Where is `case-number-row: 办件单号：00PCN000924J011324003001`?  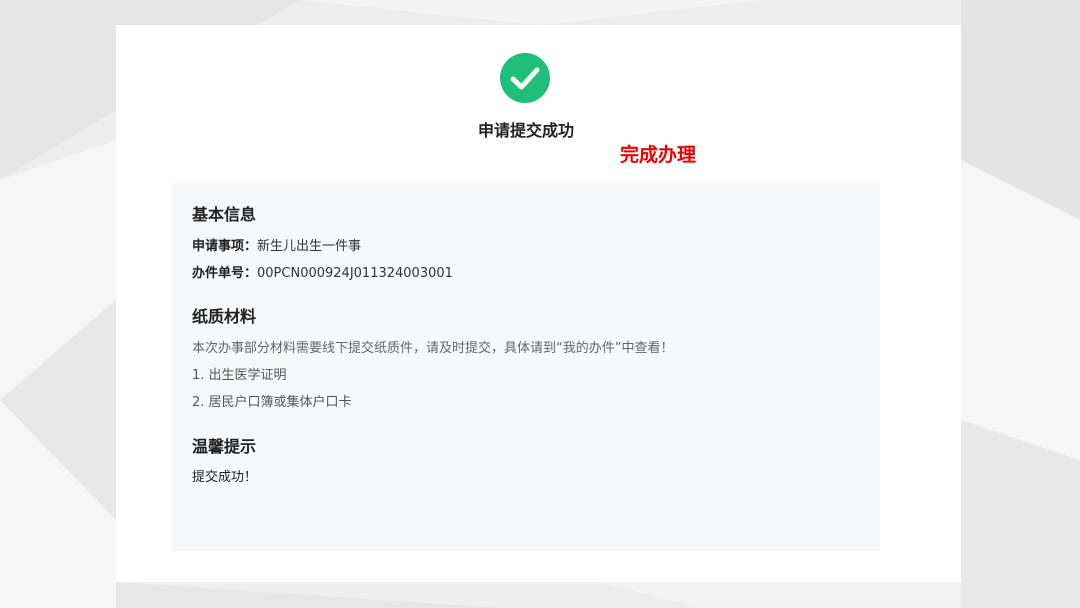
case-number-row: 办件单号：00PCN000924J011324003001 is located at coordinates (322, 274).